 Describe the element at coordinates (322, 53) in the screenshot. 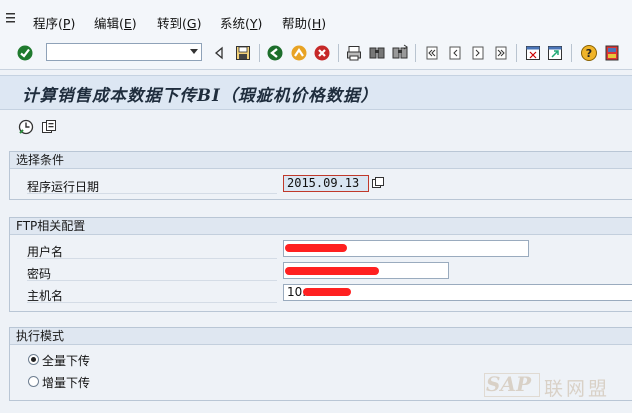

I see `cancel-icon` at that location.